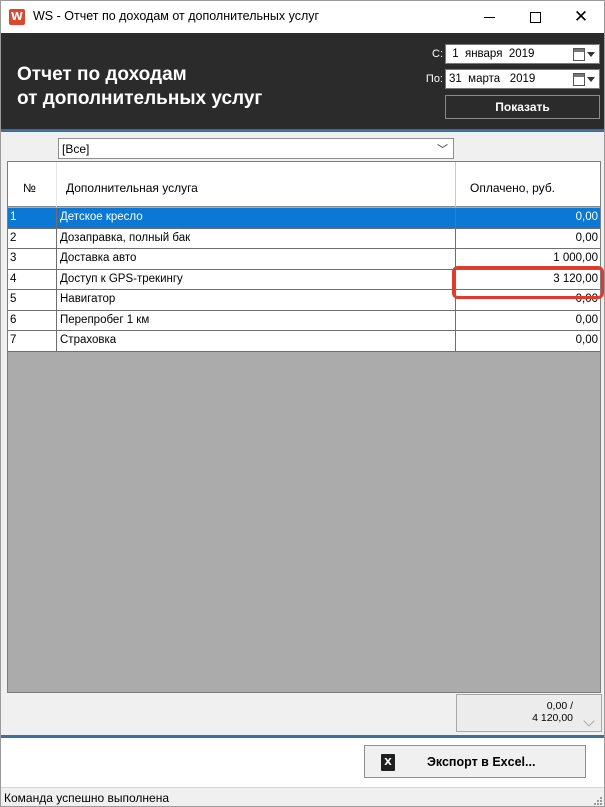 The image size is (605, 807). What do you see at coordinates (76, 149) in the screenshot?
I see `service-filter-value: [Все]` at bounding box center [76, 149].